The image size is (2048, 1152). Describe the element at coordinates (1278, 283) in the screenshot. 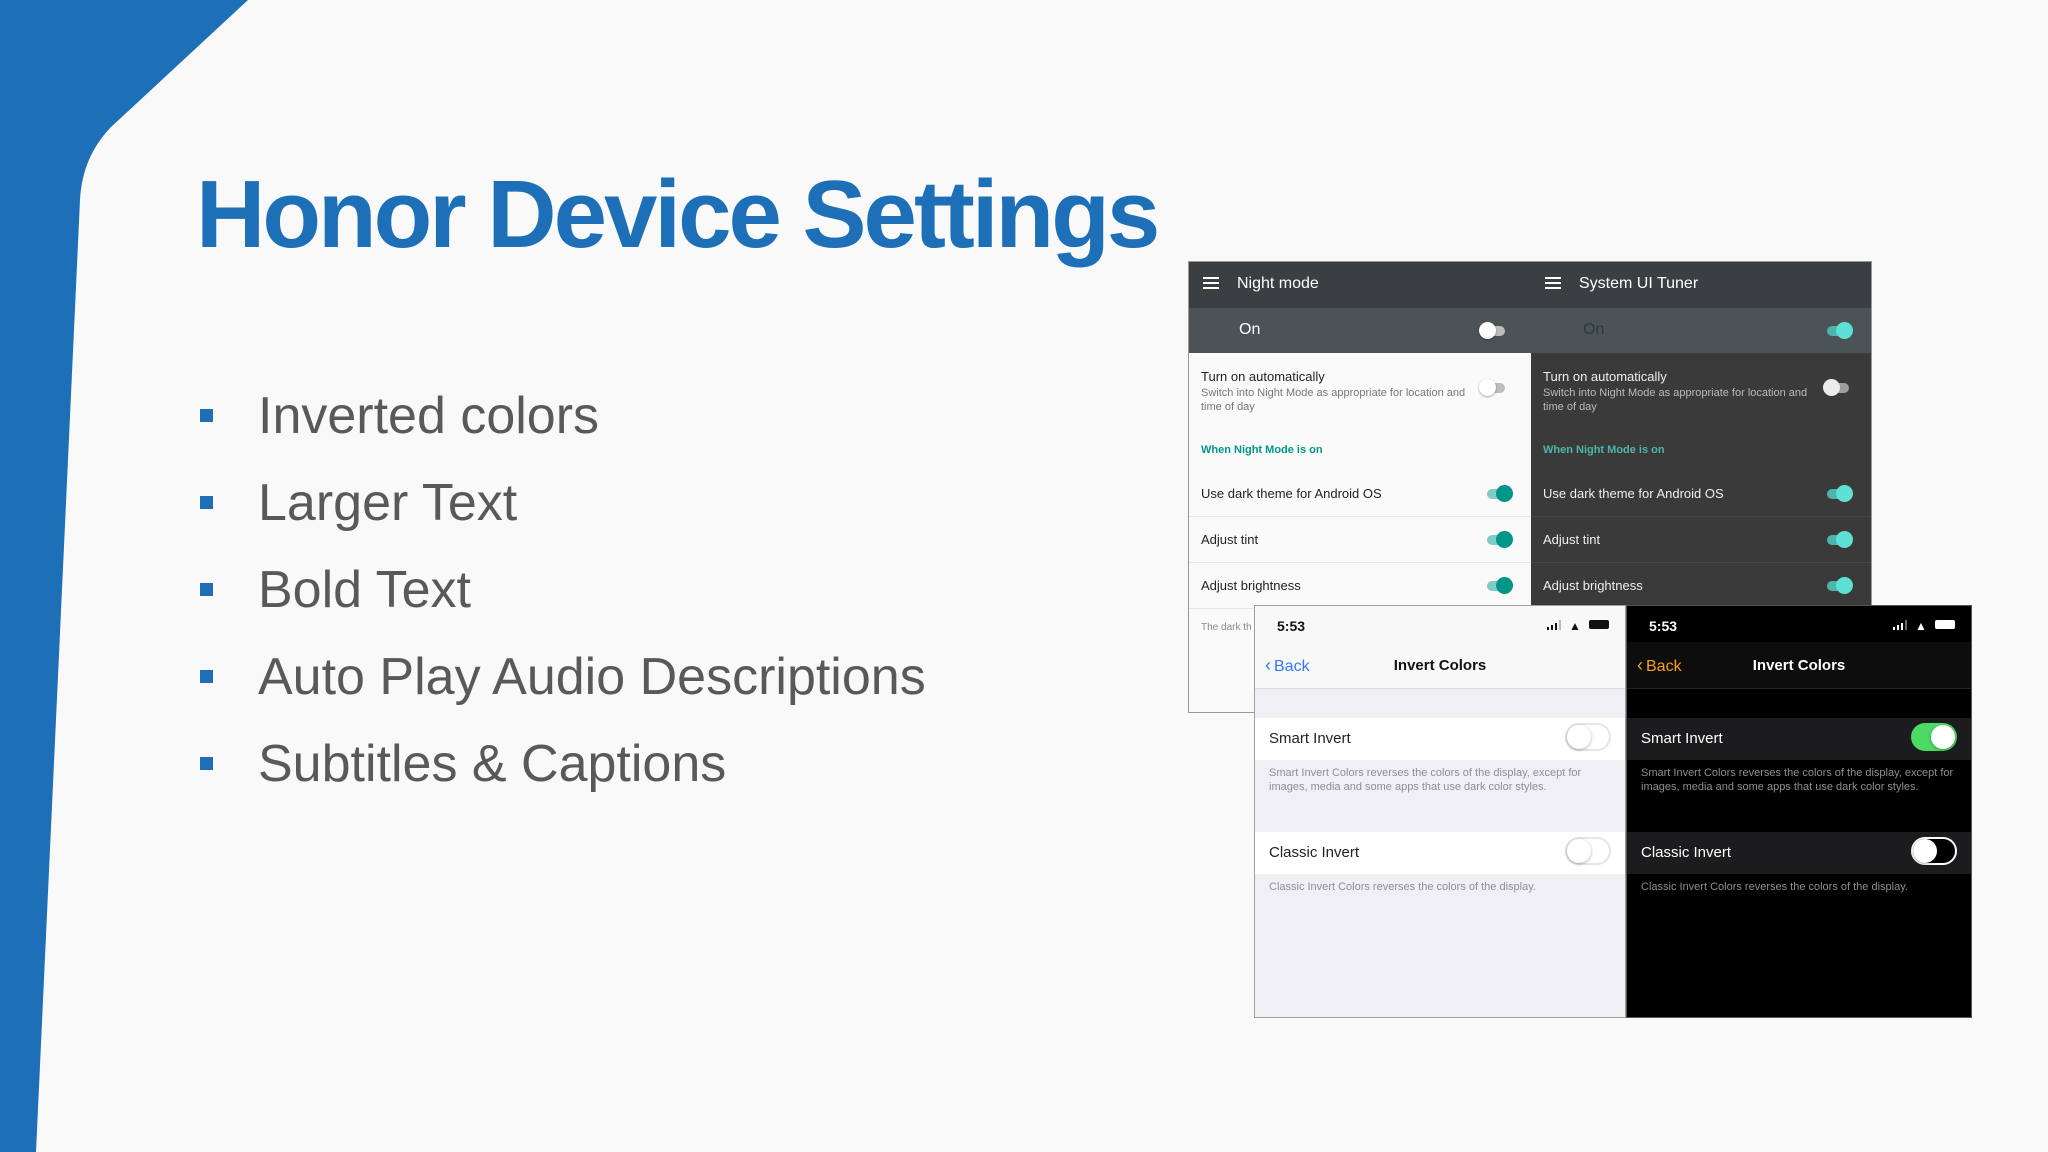

I see `app-bar-title: Night mode` at that location.